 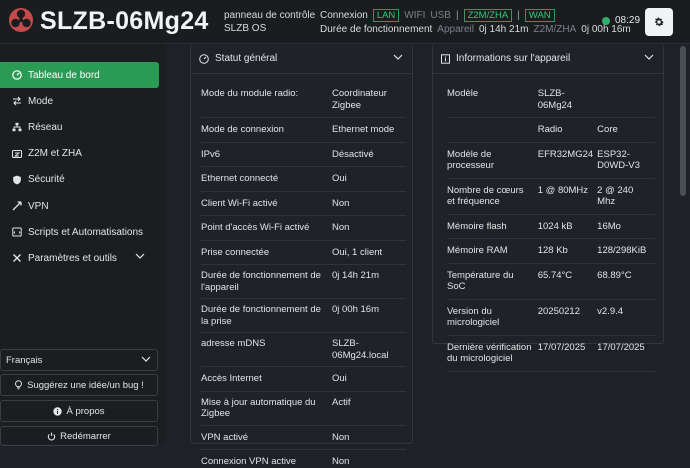 I want to click on table-row: Mémoire RAM 128 Kb 128/298KiB, so click(x=551, y=251).